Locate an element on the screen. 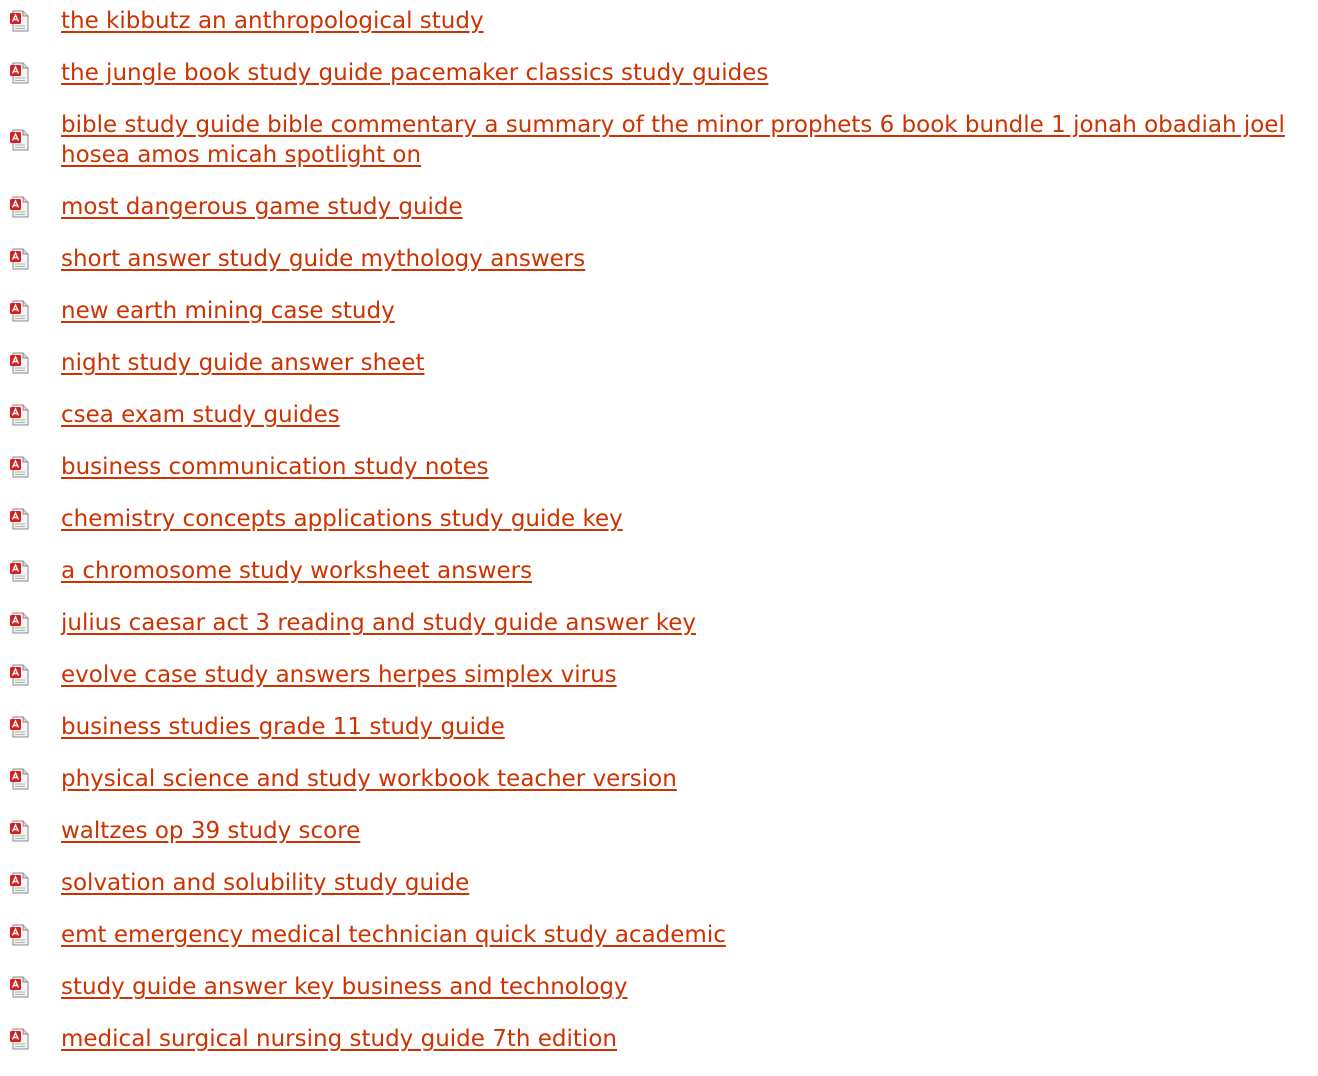  list-item: most dangerous game study guide is located at coordinates (659, 207).